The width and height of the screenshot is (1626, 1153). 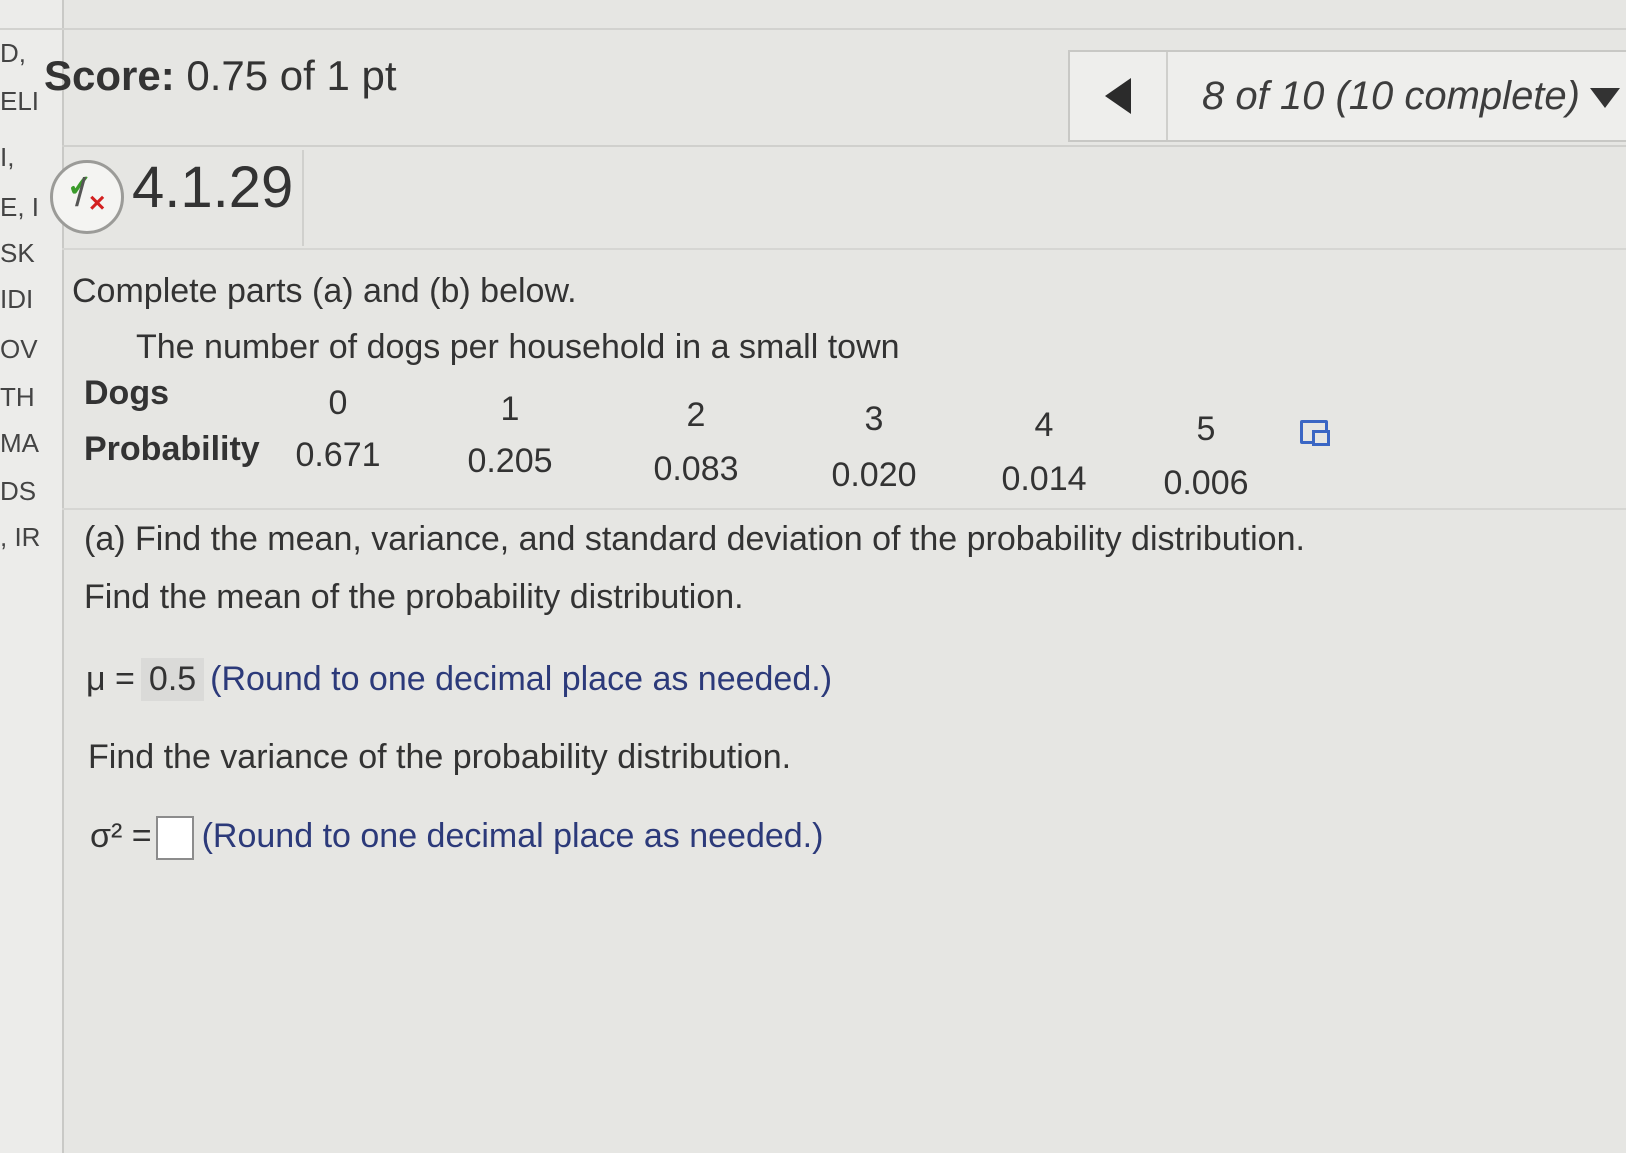 I want to click on probability-cell: 0.020, so click(x=874, y=475).